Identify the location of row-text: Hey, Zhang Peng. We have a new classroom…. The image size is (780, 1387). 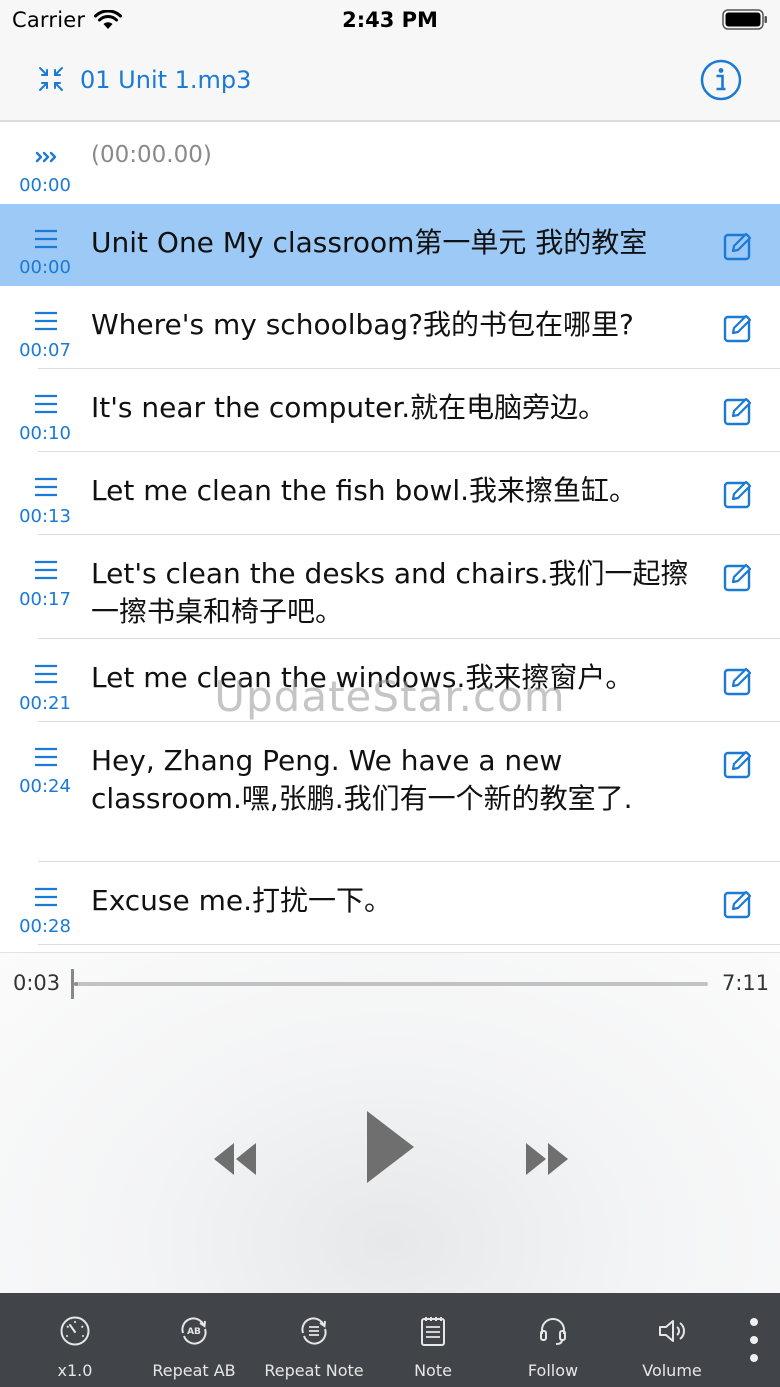
(362, 779).